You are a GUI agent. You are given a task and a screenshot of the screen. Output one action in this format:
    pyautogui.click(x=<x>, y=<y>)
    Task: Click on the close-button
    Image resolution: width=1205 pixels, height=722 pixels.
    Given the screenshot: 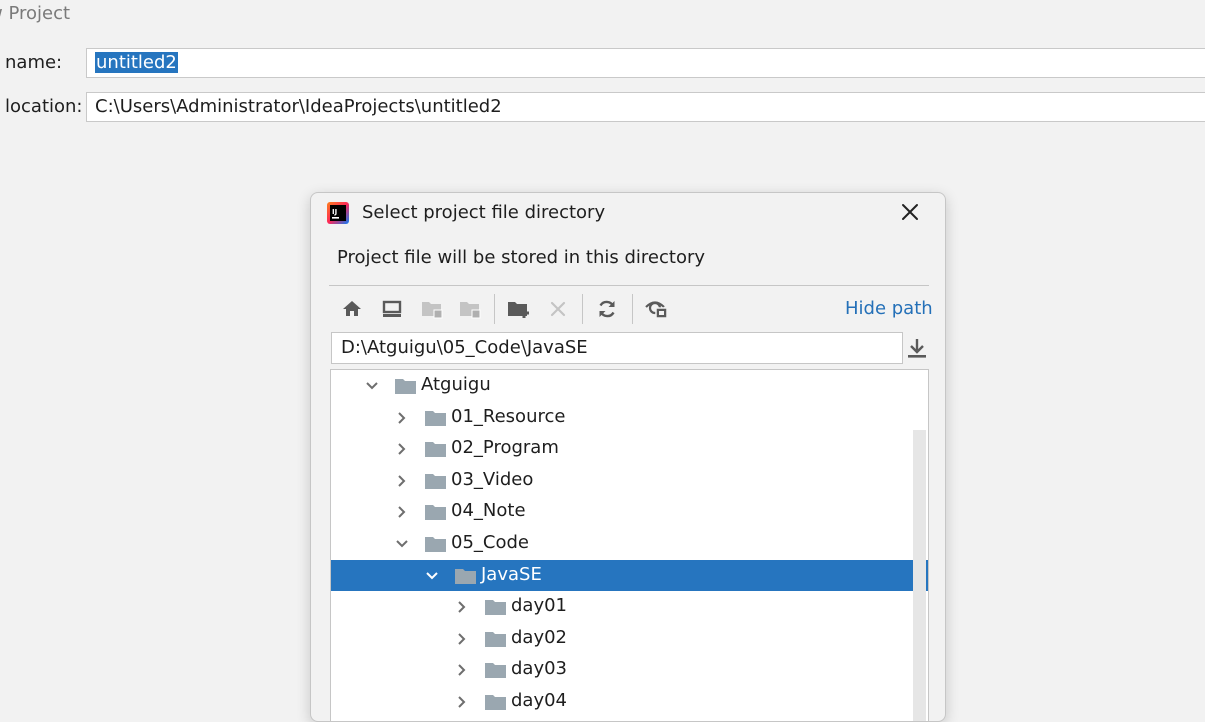 What is the action you would take?
    pyautogui.click(x=910, y=213)
    